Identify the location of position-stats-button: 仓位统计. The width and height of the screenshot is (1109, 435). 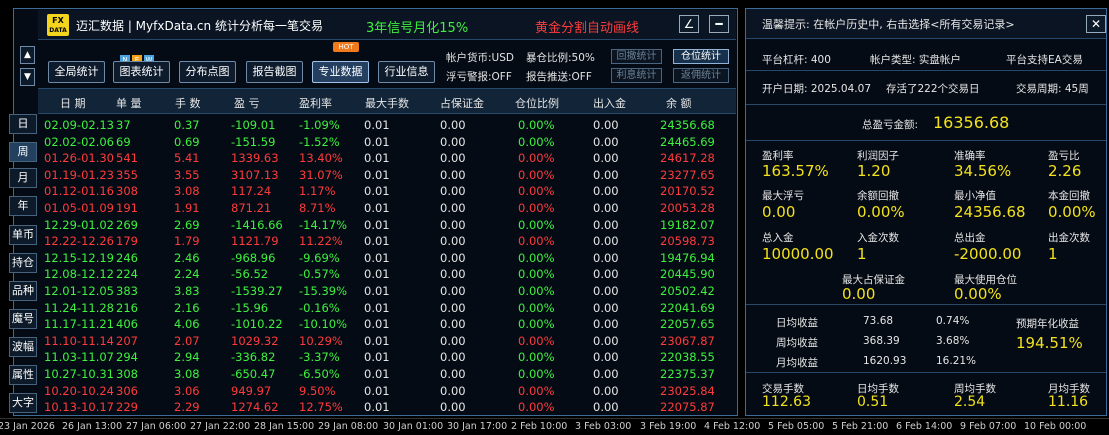
(701, 56).